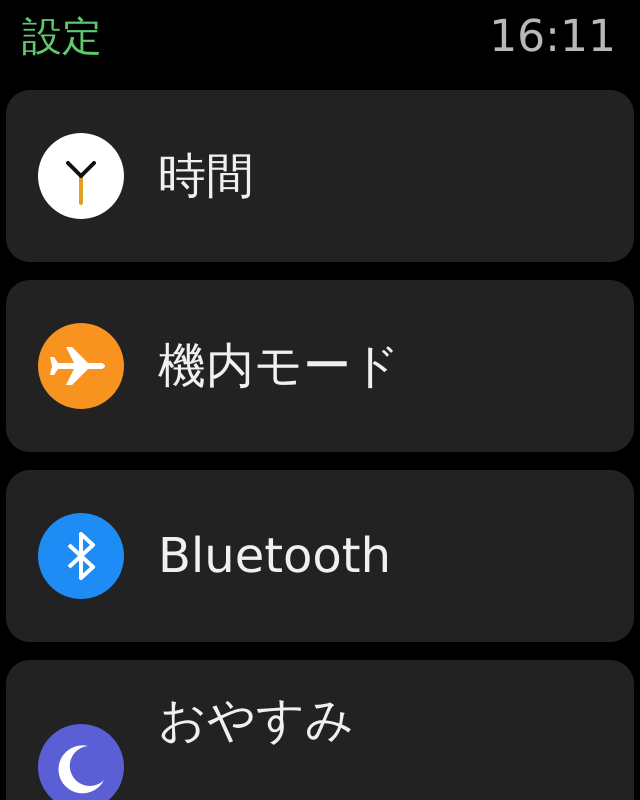 The width and height of the screenshot is (640, 800). Describe the element at coordinates (206, 176) in the screenshot. I see `item-label: 時間` at that location.